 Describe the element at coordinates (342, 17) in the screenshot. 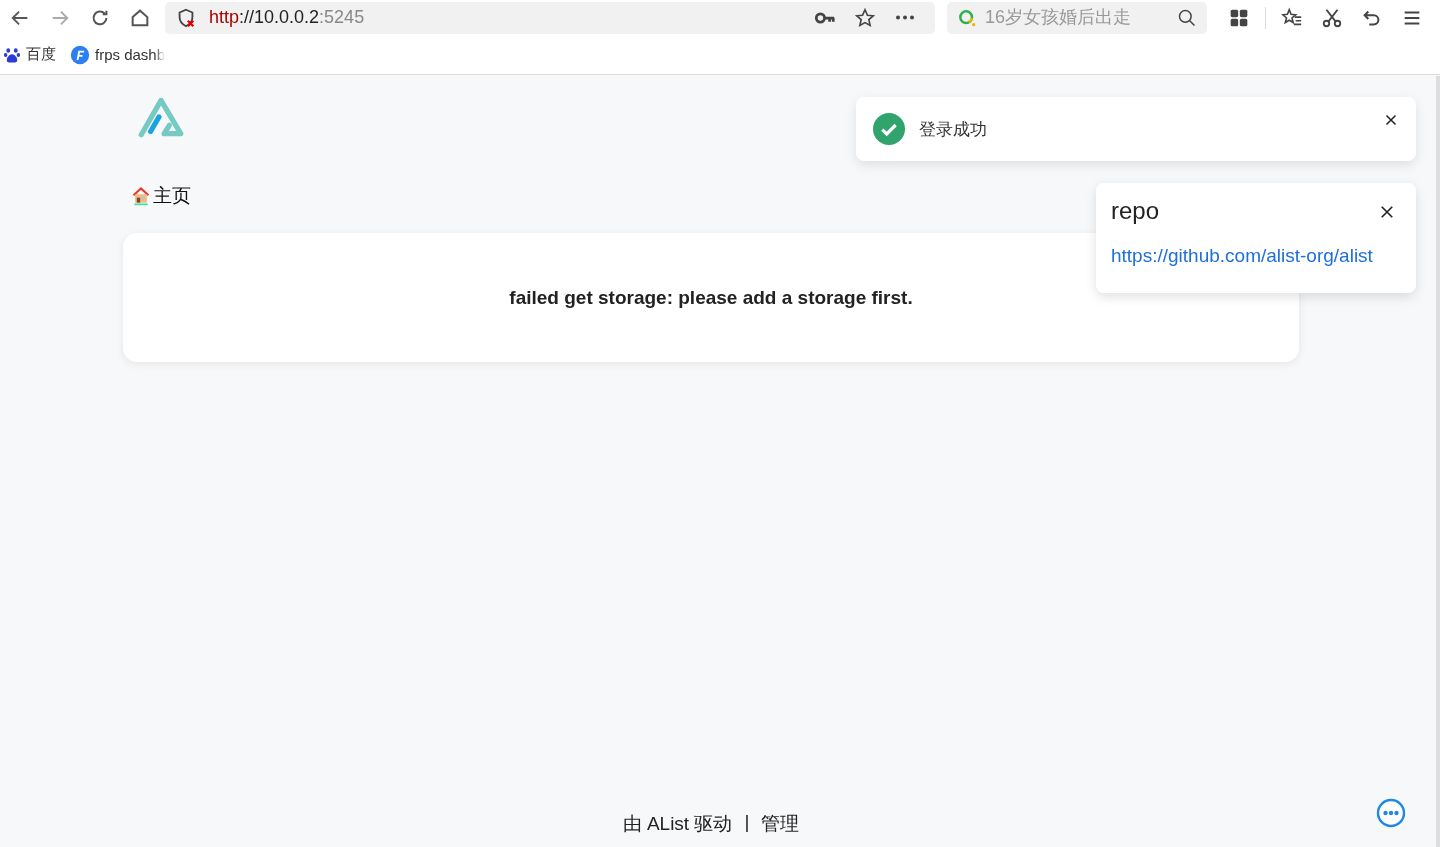

I see `url-port: :5245` at that location.